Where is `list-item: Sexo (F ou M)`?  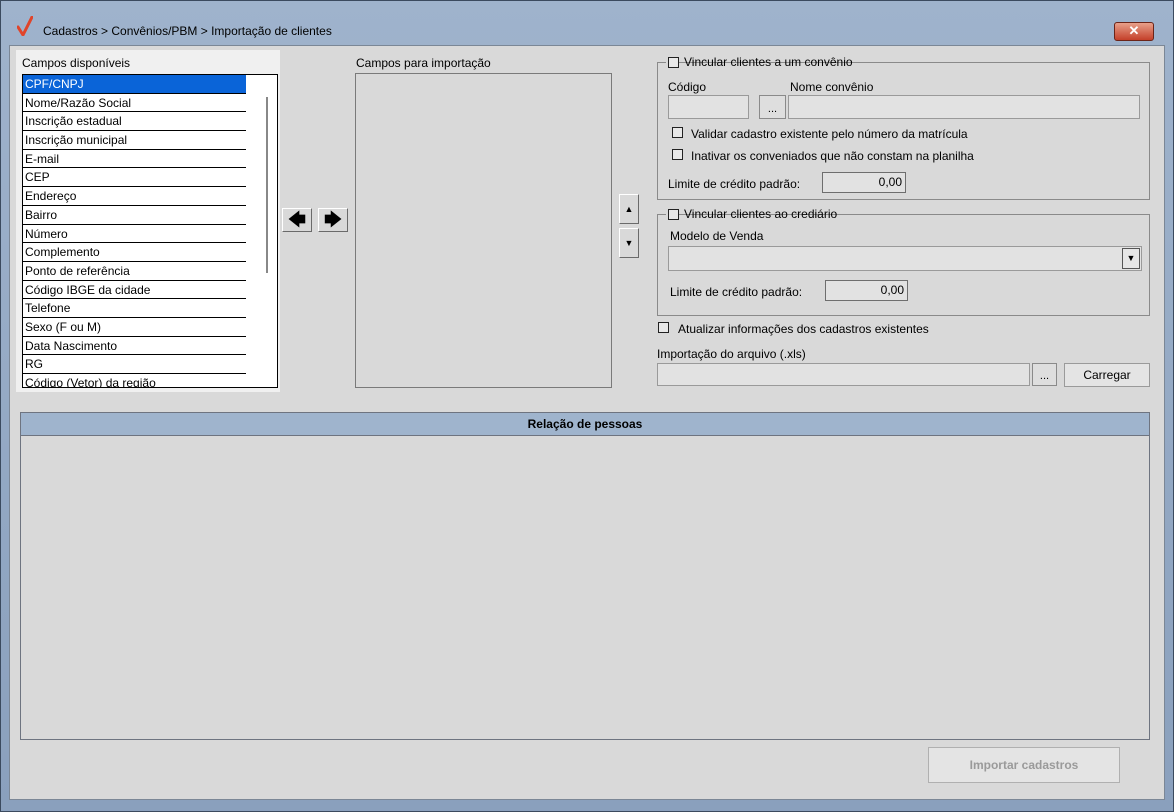 list-item: Sexo (F ou M) is located at coordinates (134, 327).